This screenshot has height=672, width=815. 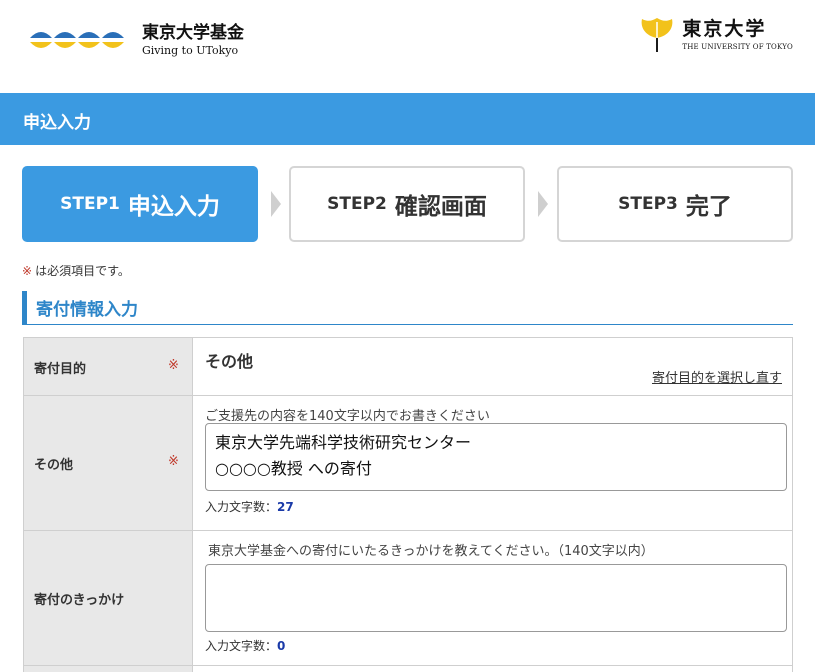 I want to click on purpose-value-cell: その他 寄付目的を選択し直す, so click(x=493, y=366).